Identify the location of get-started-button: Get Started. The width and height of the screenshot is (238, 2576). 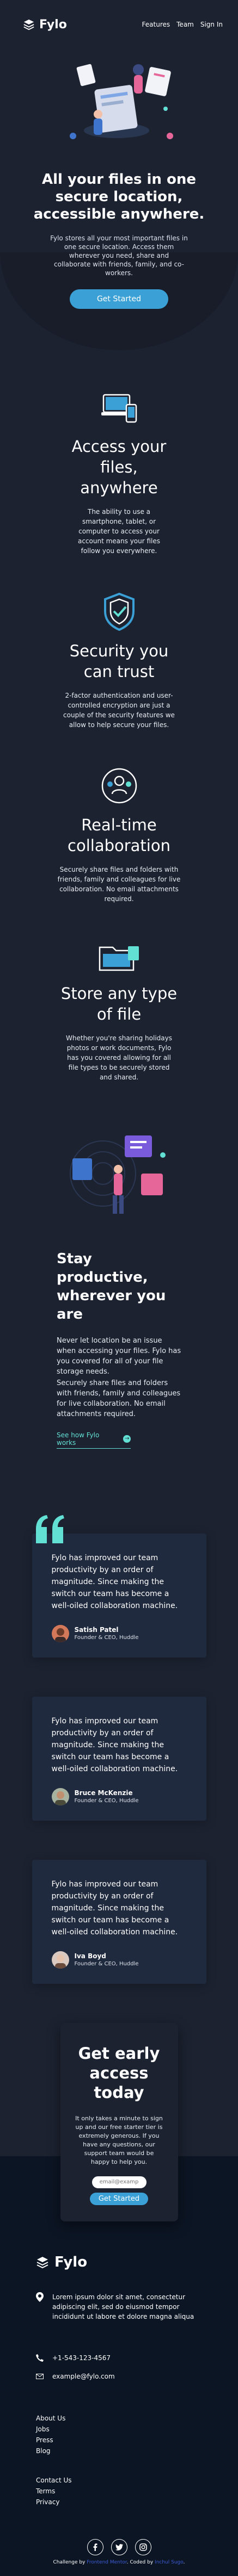
(119, 299).